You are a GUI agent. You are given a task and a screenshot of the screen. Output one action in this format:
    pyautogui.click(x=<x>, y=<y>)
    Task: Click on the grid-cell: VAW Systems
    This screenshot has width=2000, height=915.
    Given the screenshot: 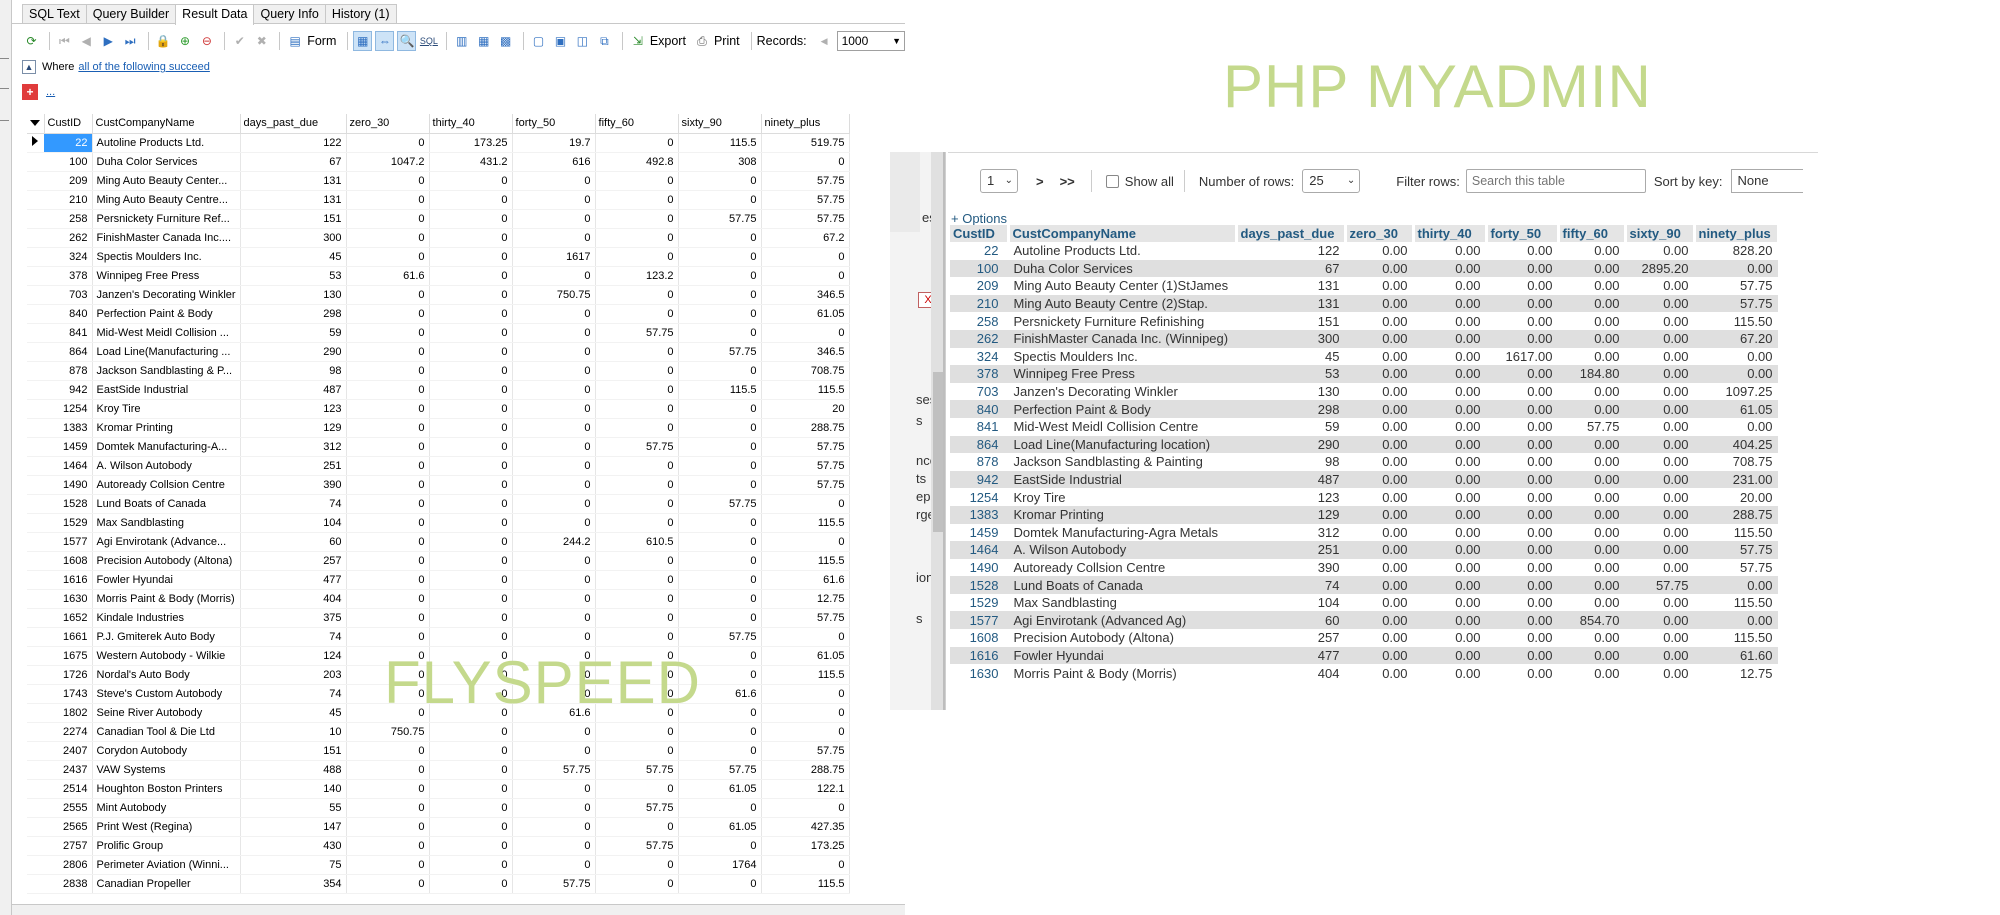 What is the action you would take?
    pyautogui.click(x=166, y=770)
    